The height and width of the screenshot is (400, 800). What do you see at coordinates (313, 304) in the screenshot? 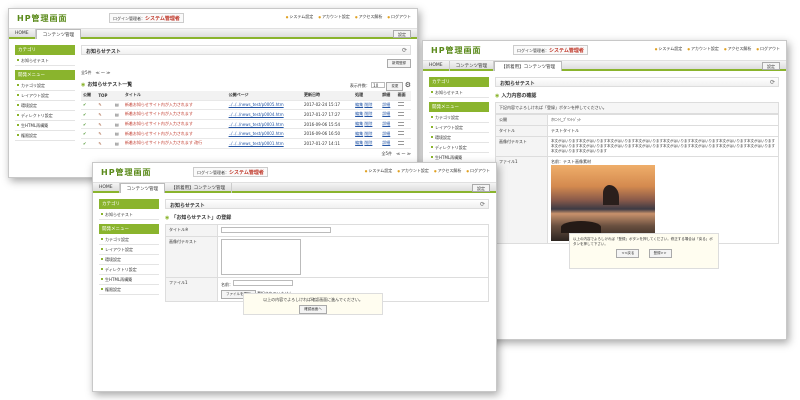
I see `confirm-box: 以上の内容でよろしければ確認画面に進んでください。 確認画面へ` at bounding box center [313, 304].